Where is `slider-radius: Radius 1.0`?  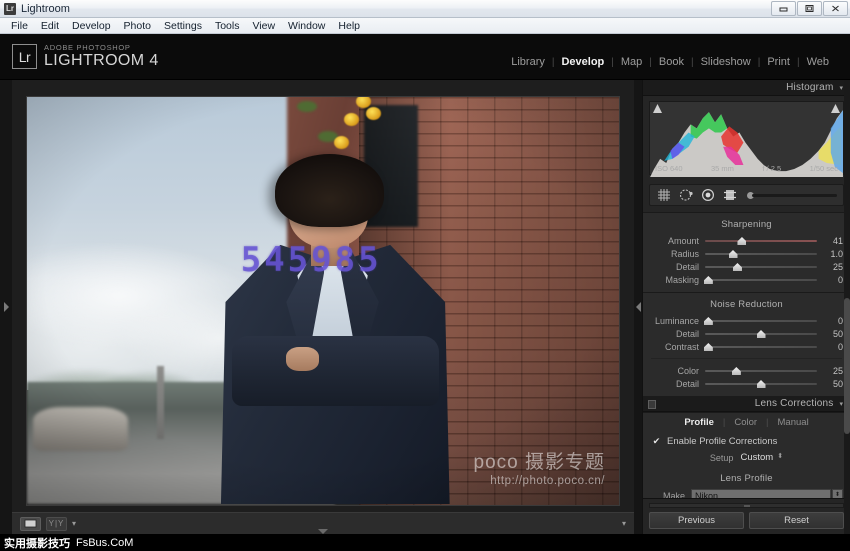 slider-radius: Radius 1.0 is located at coordinates (746, 253).